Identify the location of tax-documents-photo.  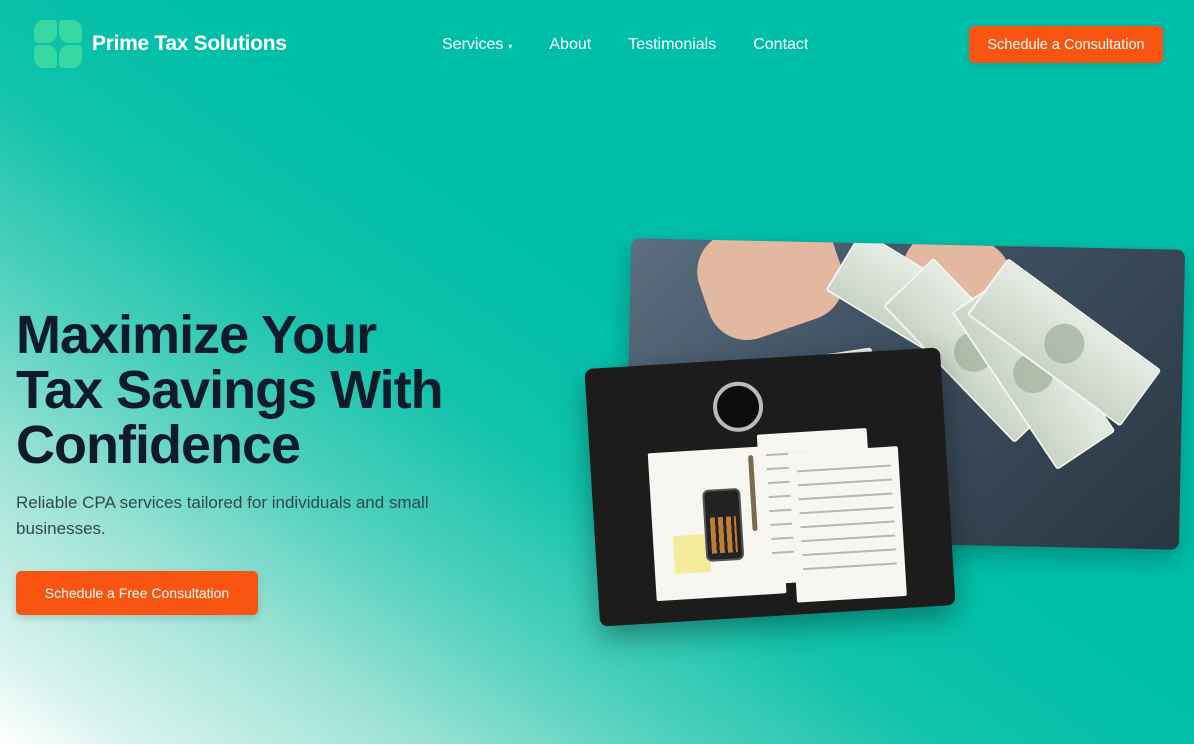
(770, 487).